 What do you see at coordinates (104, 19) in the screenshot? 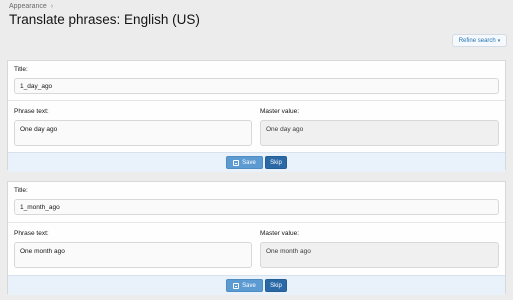
I see `page-title: Translate phrases: English (US)` at bounding box center [104, 19].